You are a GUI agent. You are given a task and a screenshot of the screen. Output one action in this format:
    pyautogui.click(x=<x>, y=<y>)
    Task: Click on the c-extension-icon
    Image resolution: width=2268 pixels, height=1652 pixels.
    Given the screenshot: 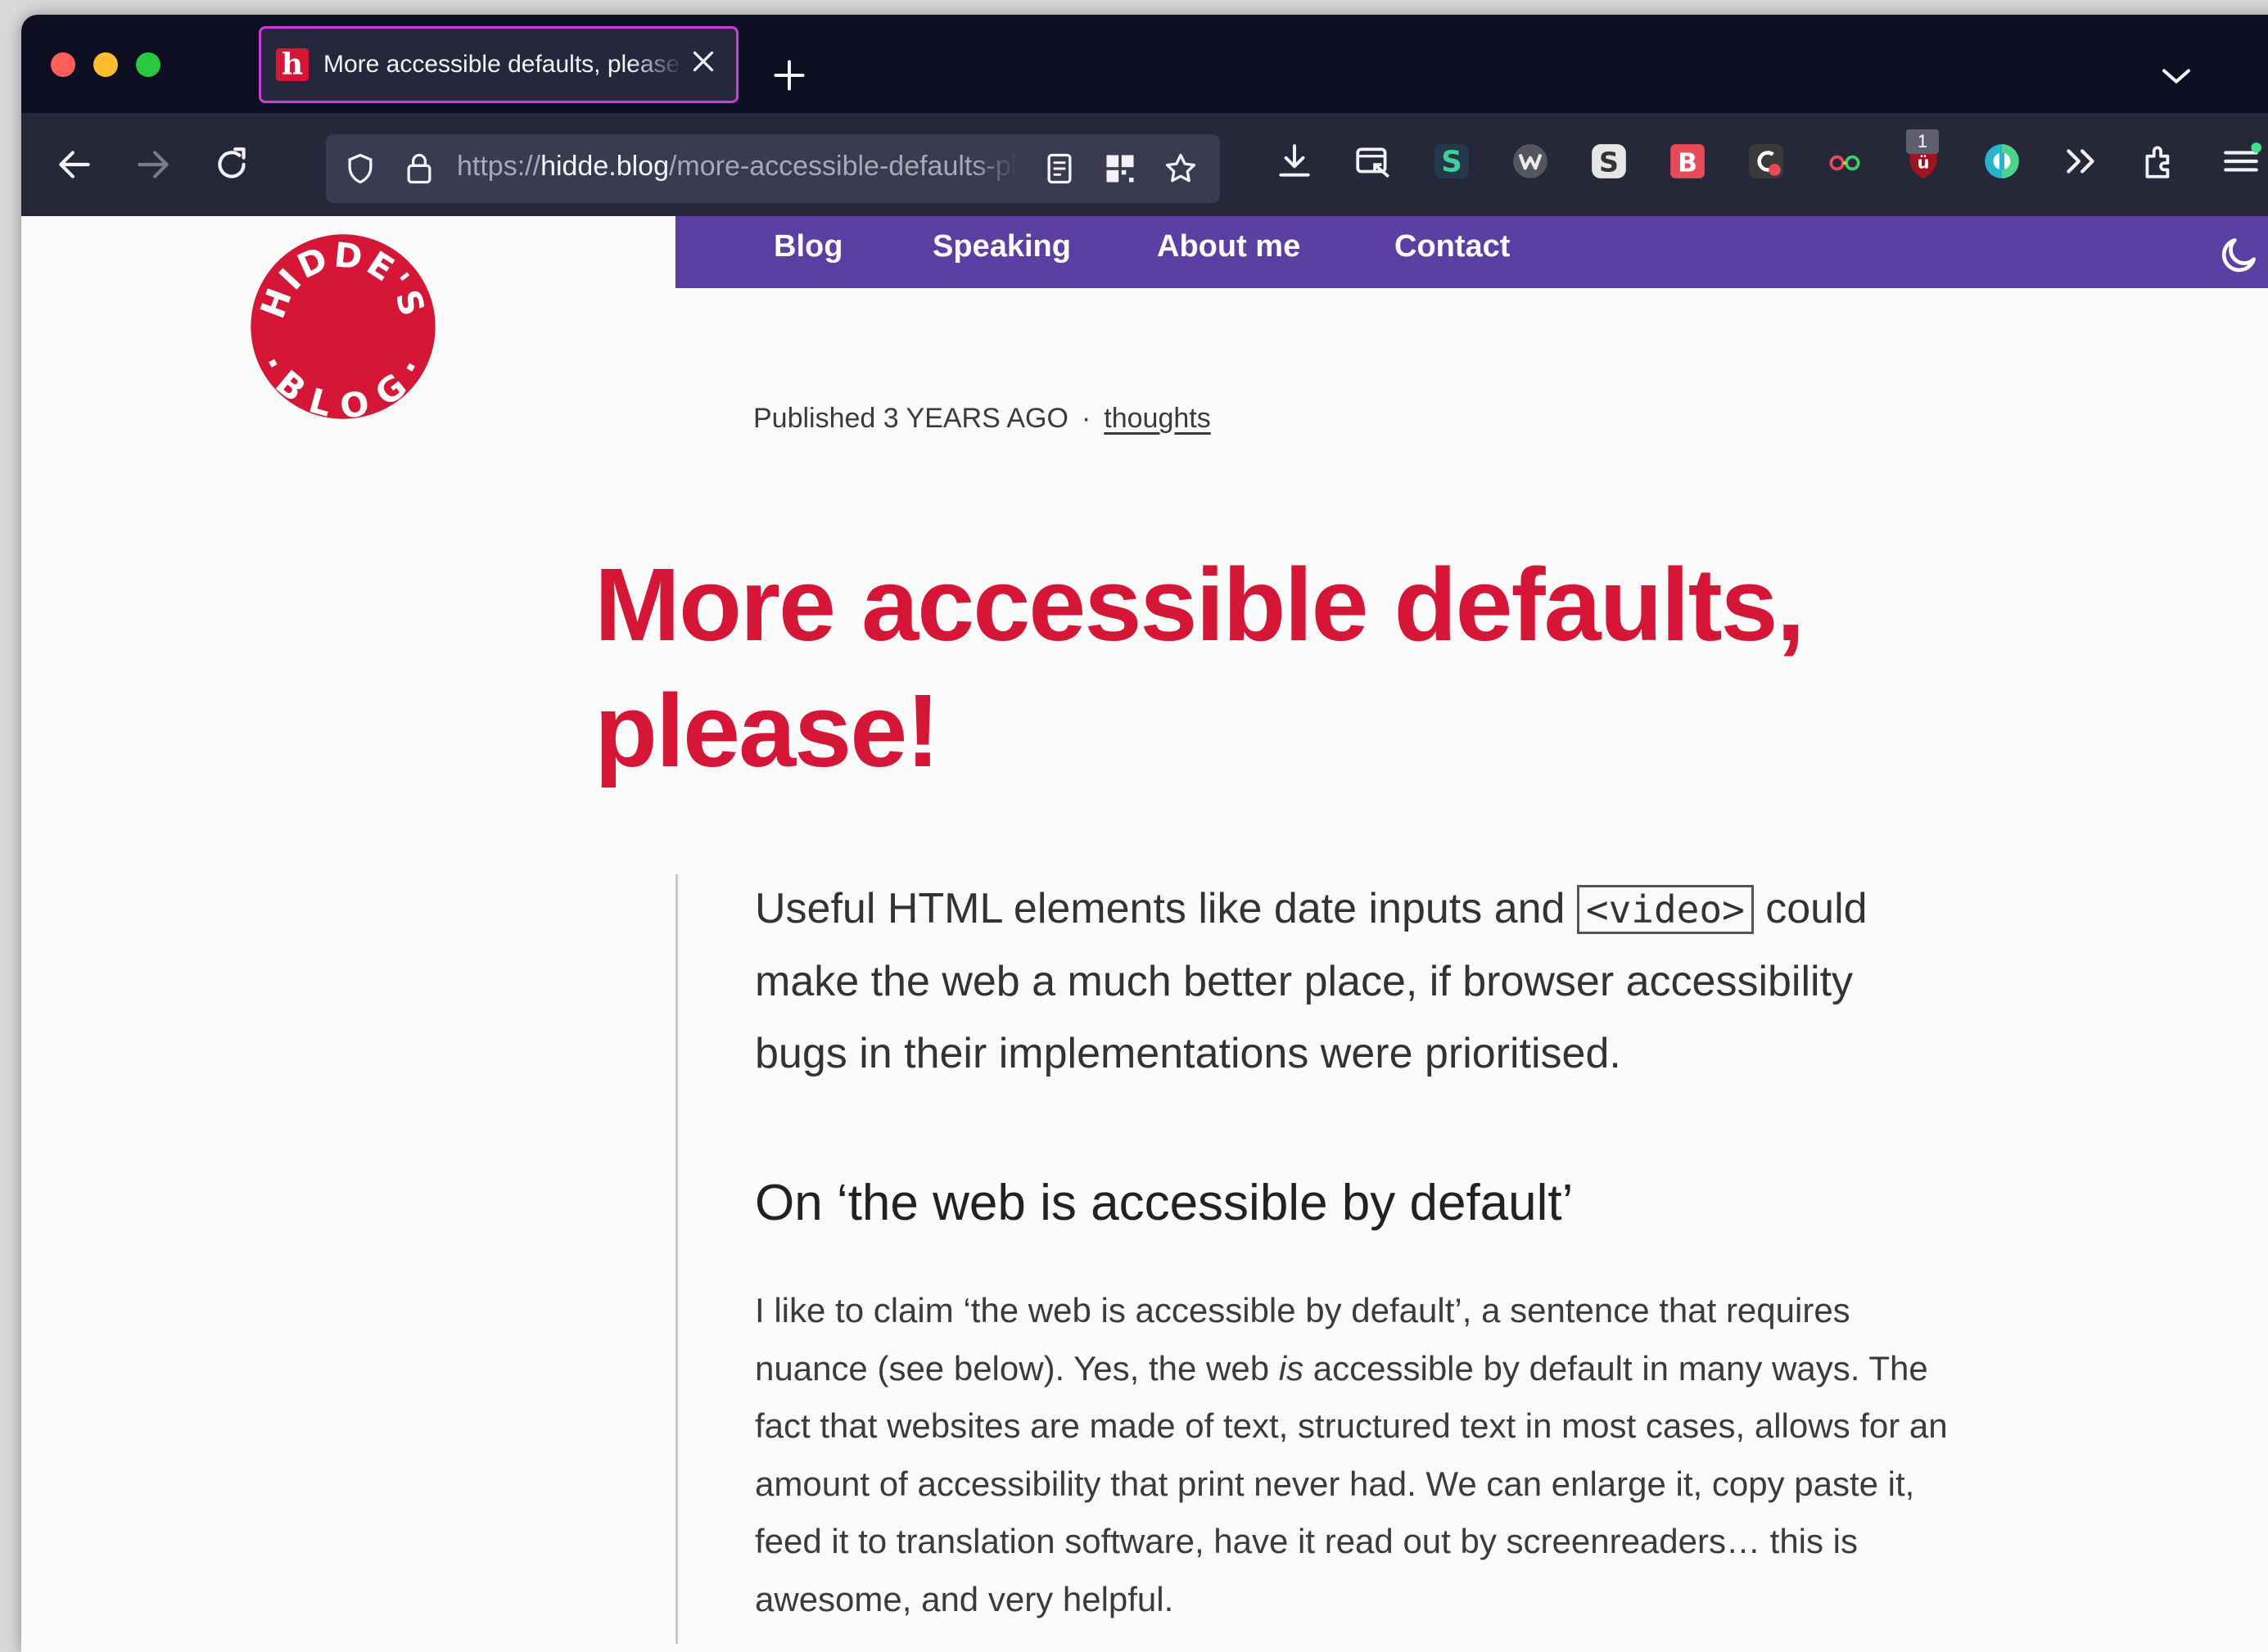 What is the action you would take?
    pyautogui.click(x=1766, y=161)
    